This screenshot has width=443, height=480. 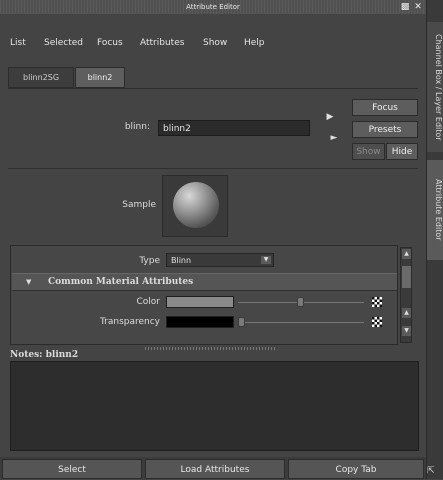 What do you see at coordinates (377, 322) in the screenshot?
I see `transparency-map-button` at bounding box center [377, 322].